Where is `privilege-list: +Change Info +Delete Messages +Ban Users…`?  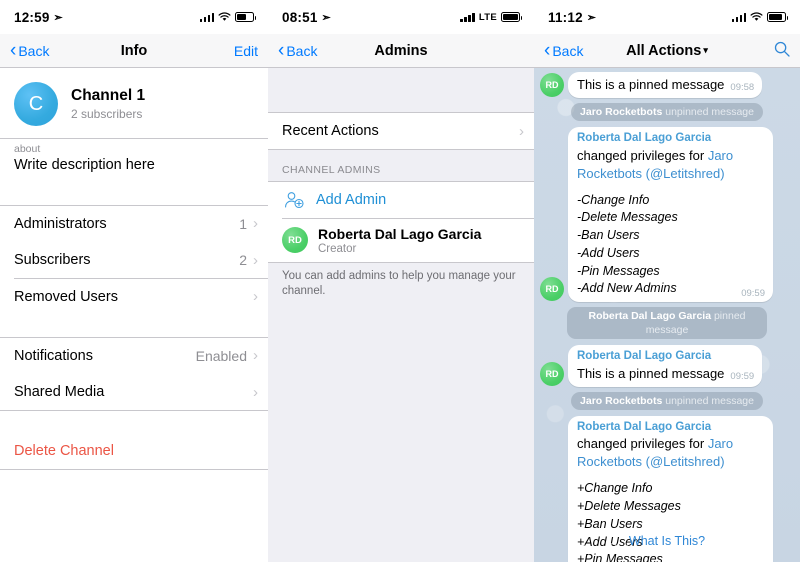 privilege-list: +Change Info +Delete Messages +Ban Users… is located at coordinates (671, 521).